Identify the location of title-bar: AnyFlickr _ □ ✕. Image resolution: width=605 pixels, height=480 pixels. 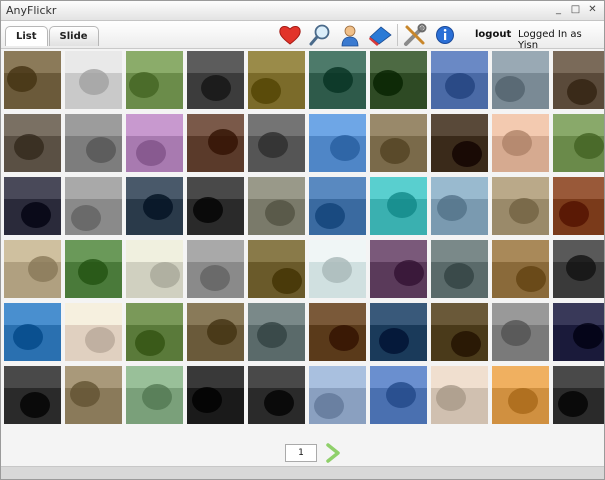
(302, 11).